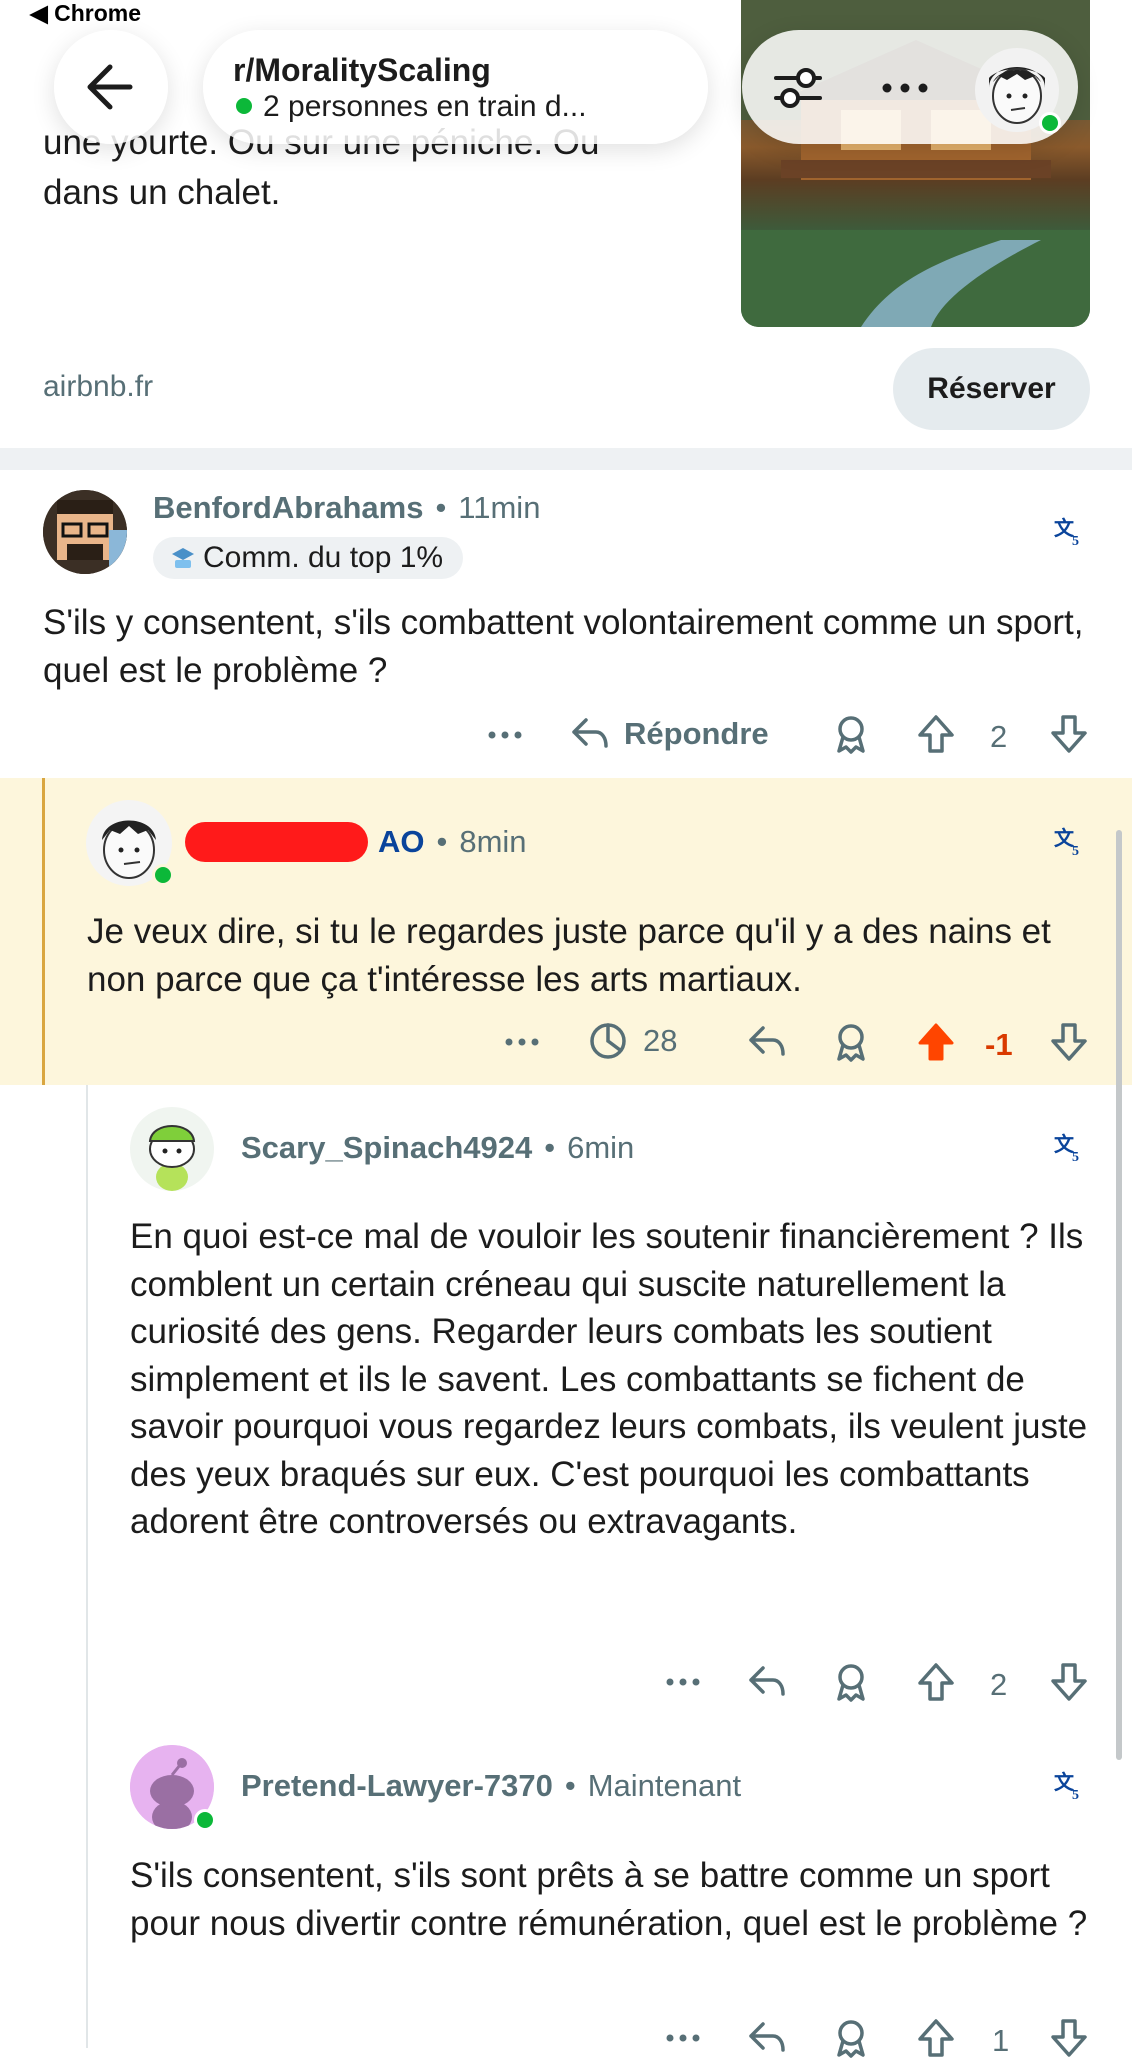  I want to click on reply-button: Répondre, so click(668, 734).